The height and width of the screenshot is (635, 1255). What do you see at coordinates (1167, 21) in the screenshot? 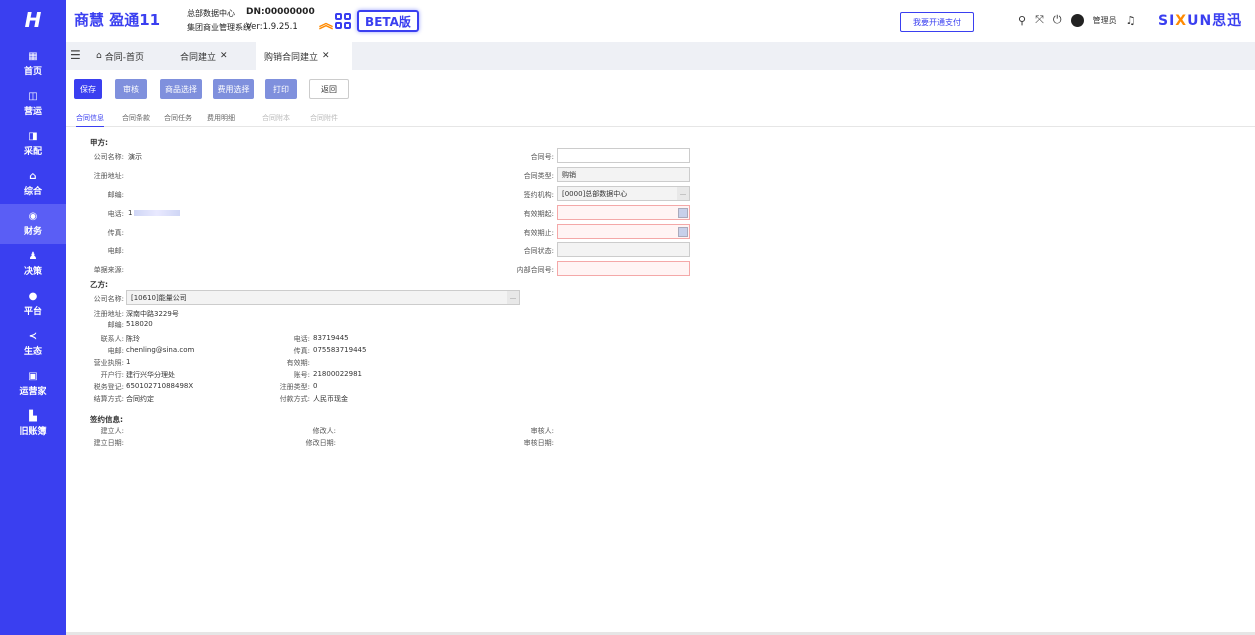
I see `company-logo-part: SI` at bounding box center [1167, 21].